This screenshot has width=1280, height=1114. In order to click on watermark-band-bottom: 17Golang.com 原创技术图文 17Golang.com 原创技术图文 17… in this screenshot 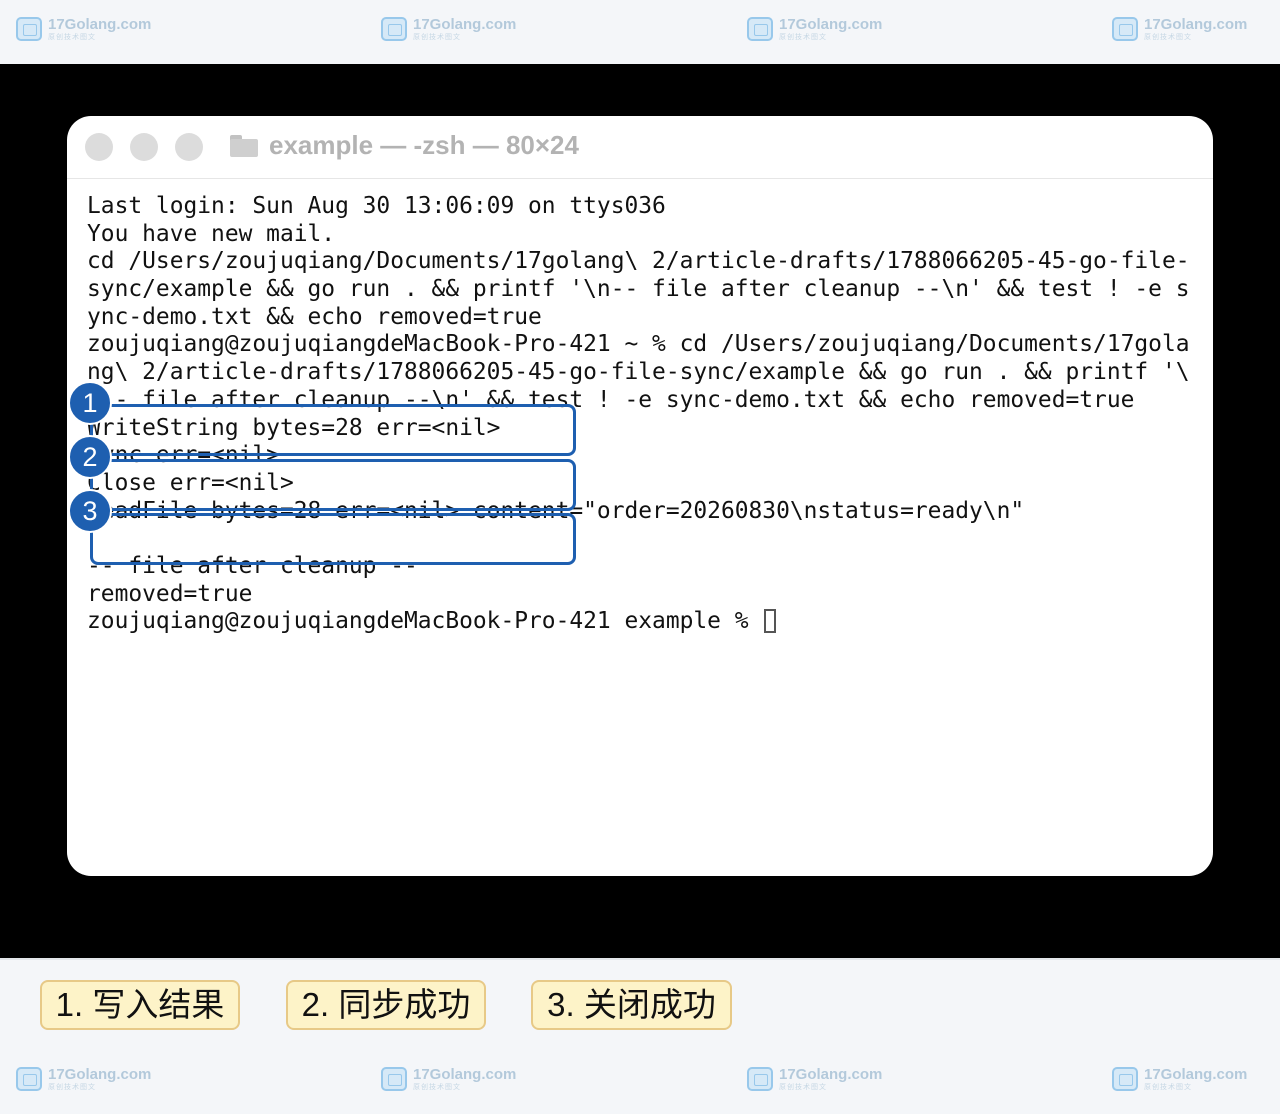, I will do `click(640, 1085)`.